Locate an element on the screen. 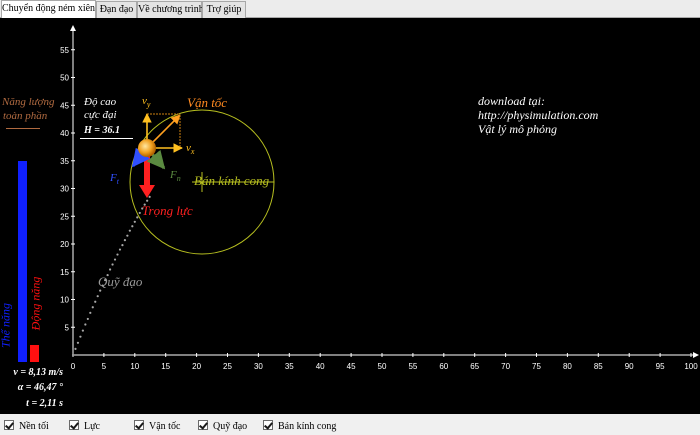 This screenshot has height=435, width=700. total-energy-line is located at coordinates (23, 128).